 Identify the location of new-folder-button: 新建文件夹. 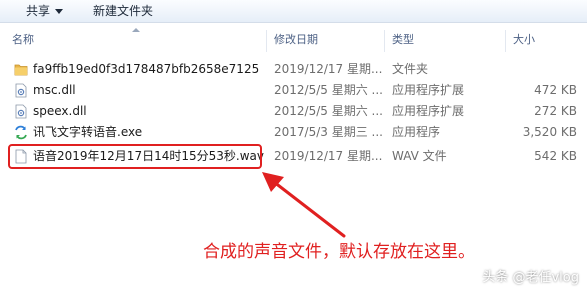
(123, 11).